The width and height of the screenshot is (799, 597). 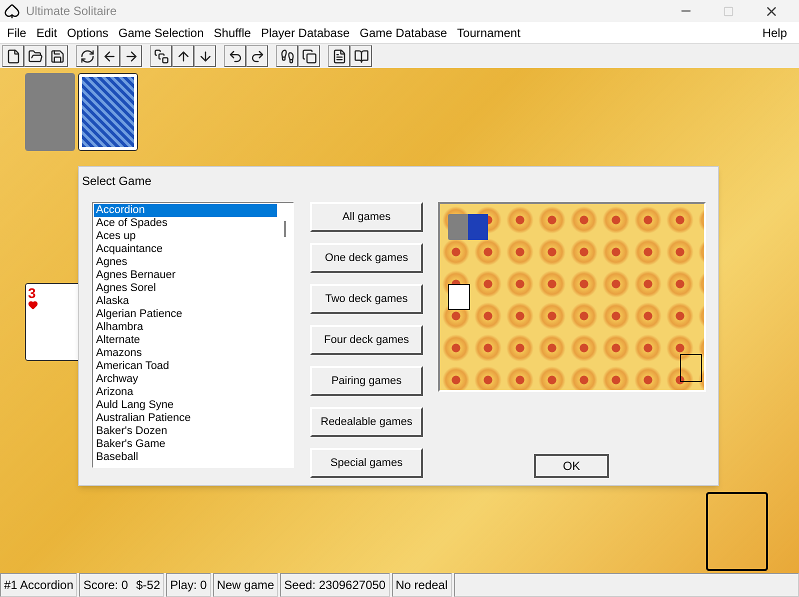 I want to click on game-list-item: Agnes Bernauer, so click(x=185, y=275).